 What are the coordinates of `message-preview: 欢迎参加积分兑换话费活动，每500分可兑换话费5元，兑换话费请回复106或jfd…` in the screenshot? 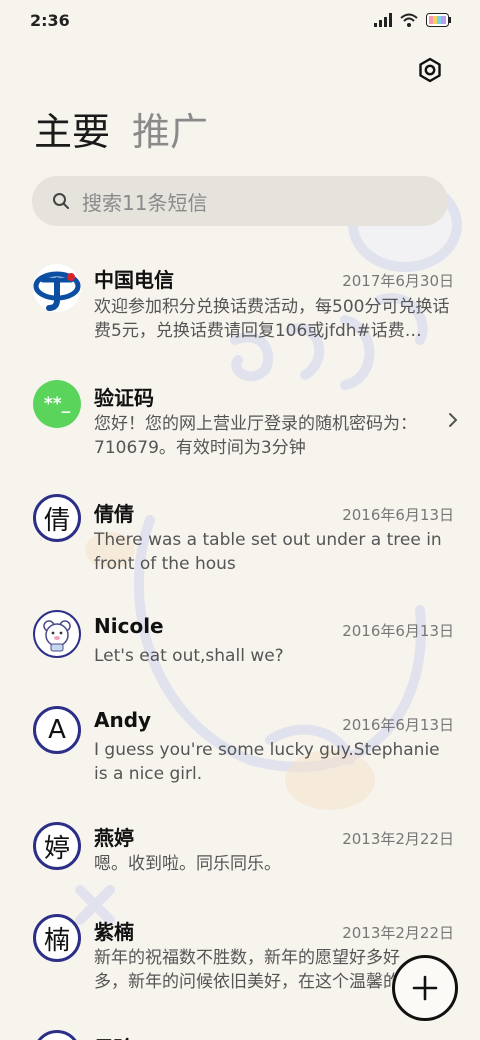 It's located at (272, 319).